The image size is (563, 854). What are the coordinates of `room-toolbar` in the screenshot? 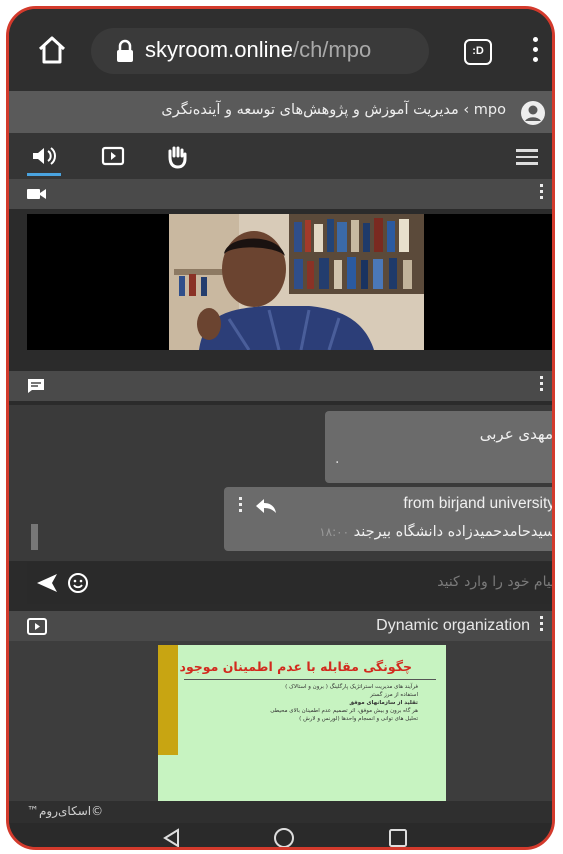 It's located at (280, 156).